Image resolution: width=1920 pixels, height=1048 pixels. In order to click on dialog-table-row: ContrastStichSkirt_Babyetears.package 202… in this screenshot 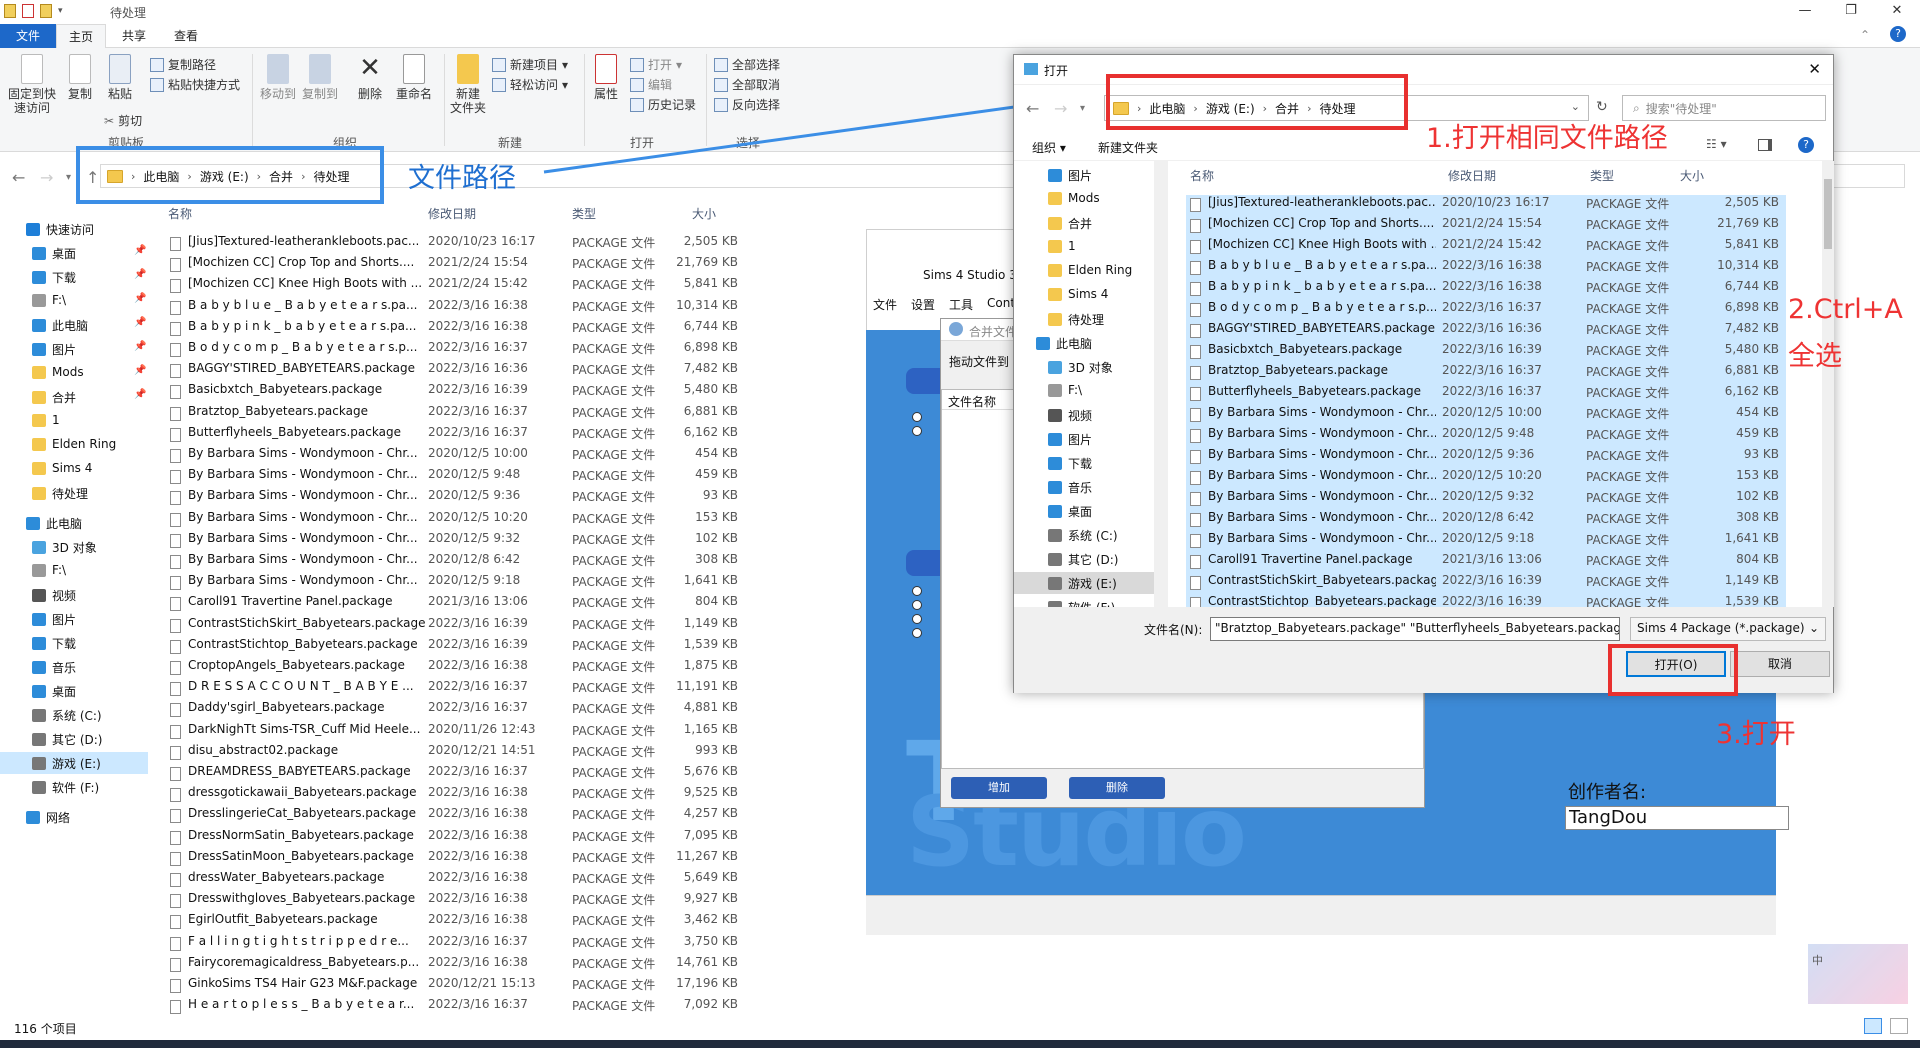, I will do `click(1486, 583)`.